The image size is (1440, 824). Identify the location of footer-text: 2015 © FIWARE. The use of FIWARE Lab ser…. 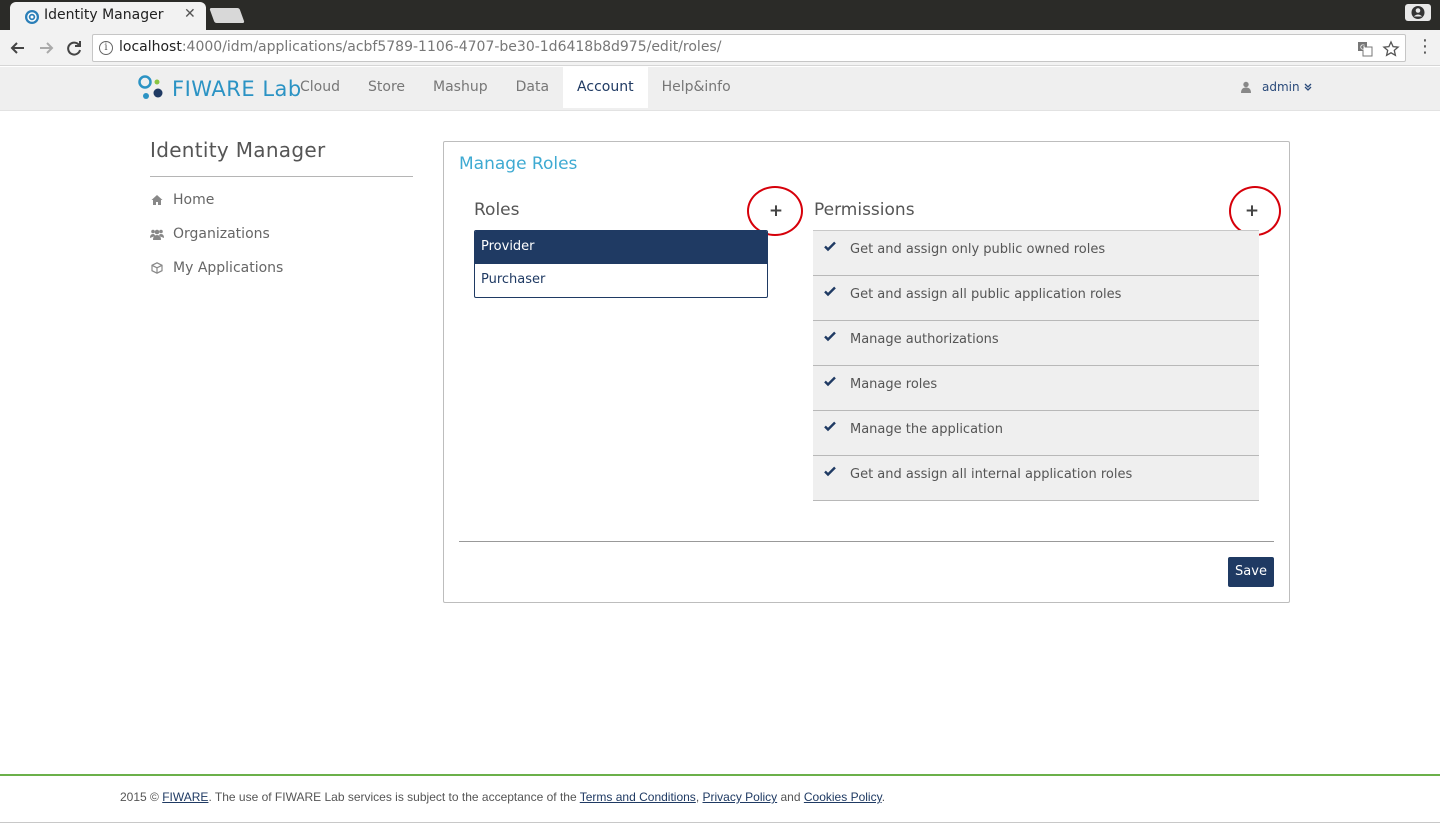
(503, 797).